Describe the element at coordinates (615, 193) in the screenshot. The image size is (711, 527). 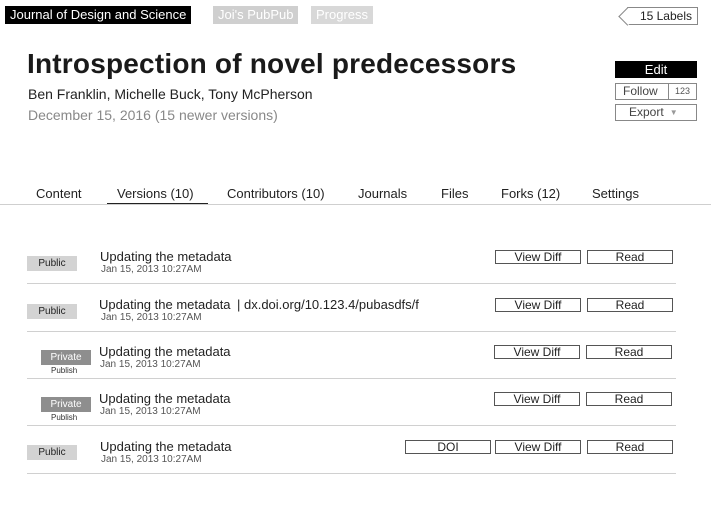
I see `tab-settings: Settings` at that location.